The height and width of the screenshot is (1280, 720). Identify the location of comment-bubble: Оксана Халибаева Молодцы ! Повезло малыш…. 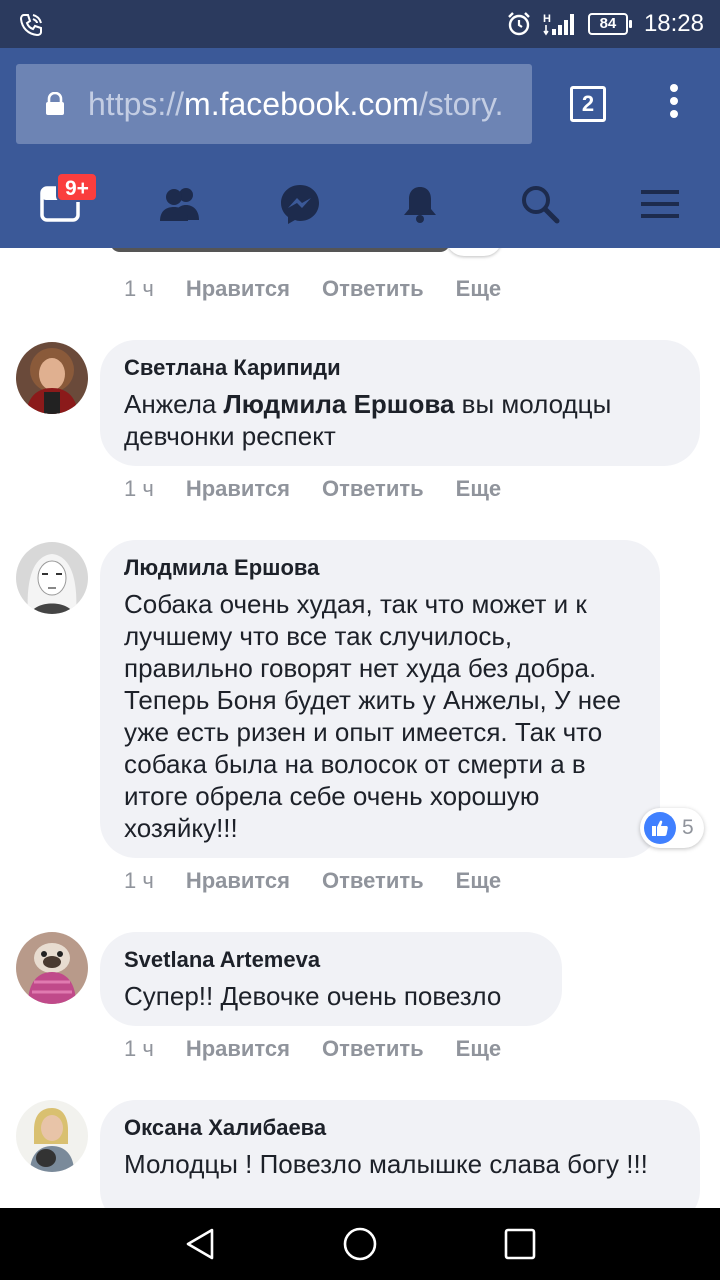
(400, 1154).